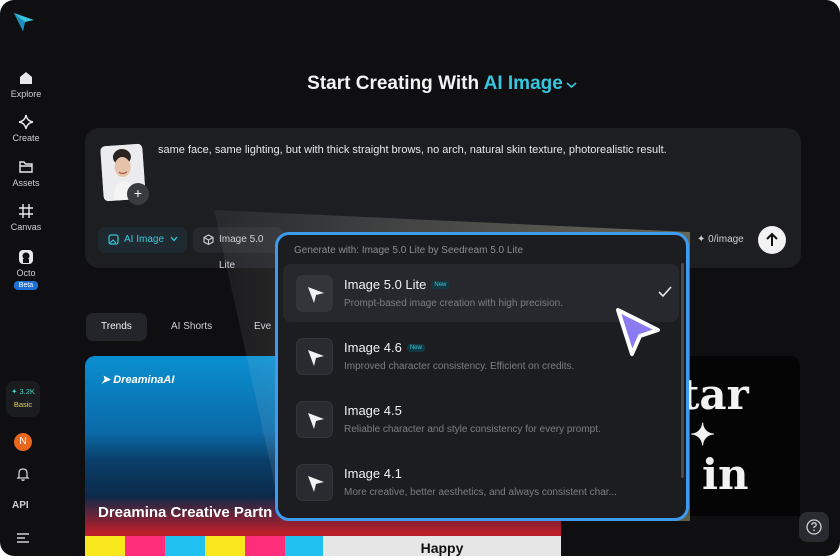 The height and width of the screenshot is (560, 840). Describe the element at coordinates (638, 332) in the screenshot. I see `pointer-cursor-icon` at that location.